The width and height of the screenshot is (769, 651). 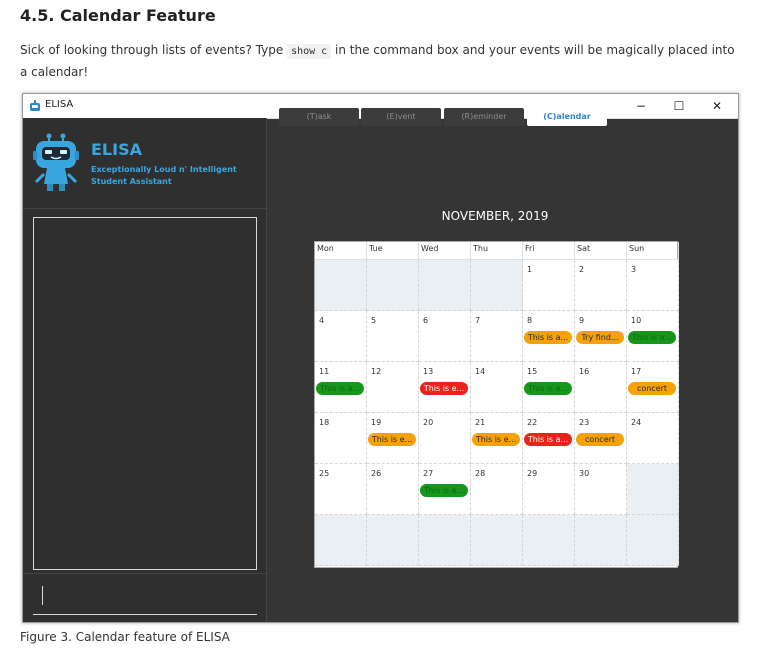 What do you see at coordinates (584, 473) in the screenshot?
I see `day-number: 30` at bounding box center [584, 473].